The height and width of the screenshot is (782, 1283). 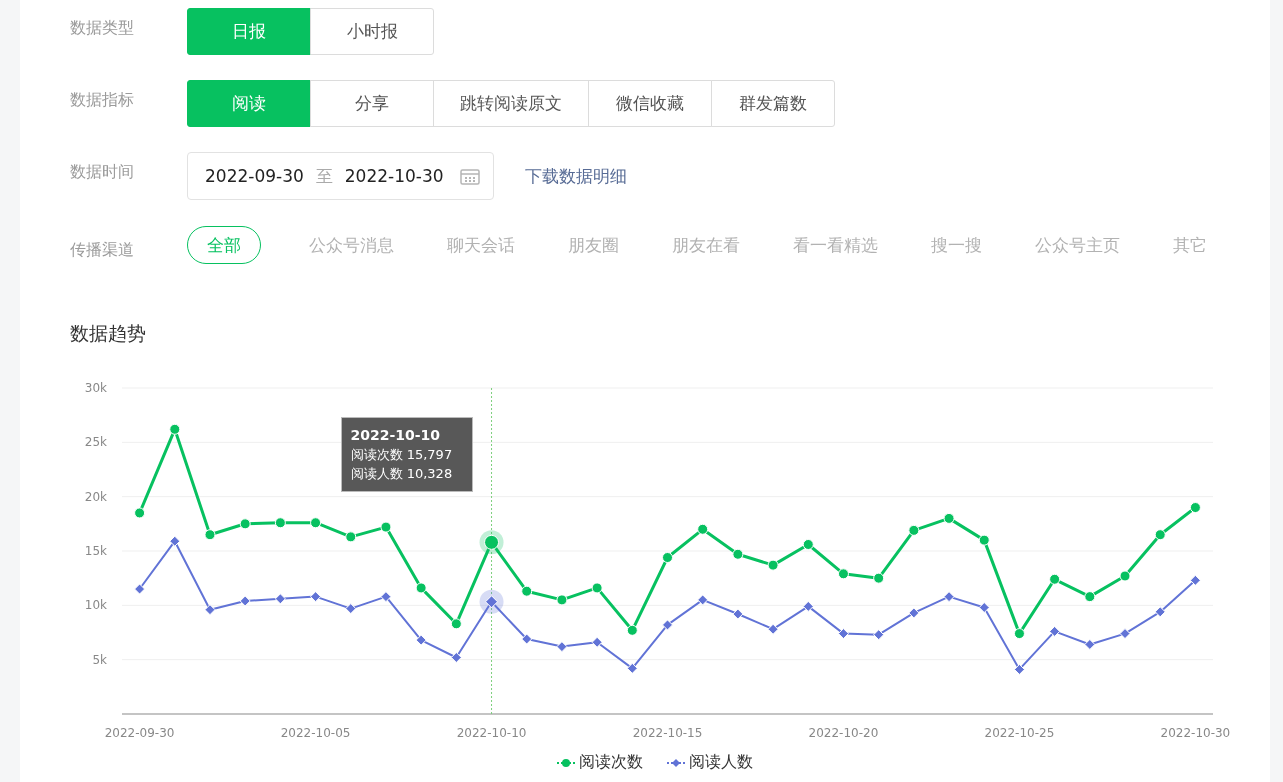 What do you see at coordinates (102, 28) in the screenshot?
I see `filter-label: 数据类型` at bounding box center [102, 28].